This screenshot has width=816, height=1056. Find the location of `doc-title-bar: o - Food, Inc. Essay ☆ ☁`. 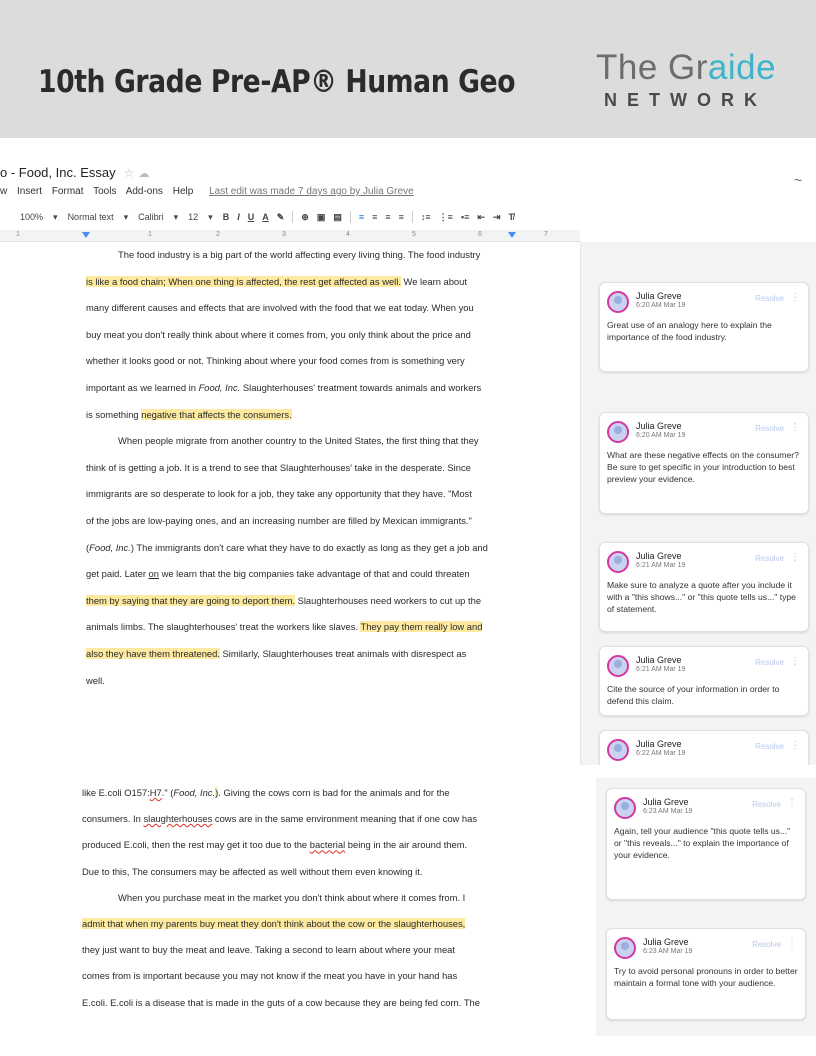

doc-title-bar: o - Food, Inc. Essay ☆ ☁ is located at coordinates (74, 172).